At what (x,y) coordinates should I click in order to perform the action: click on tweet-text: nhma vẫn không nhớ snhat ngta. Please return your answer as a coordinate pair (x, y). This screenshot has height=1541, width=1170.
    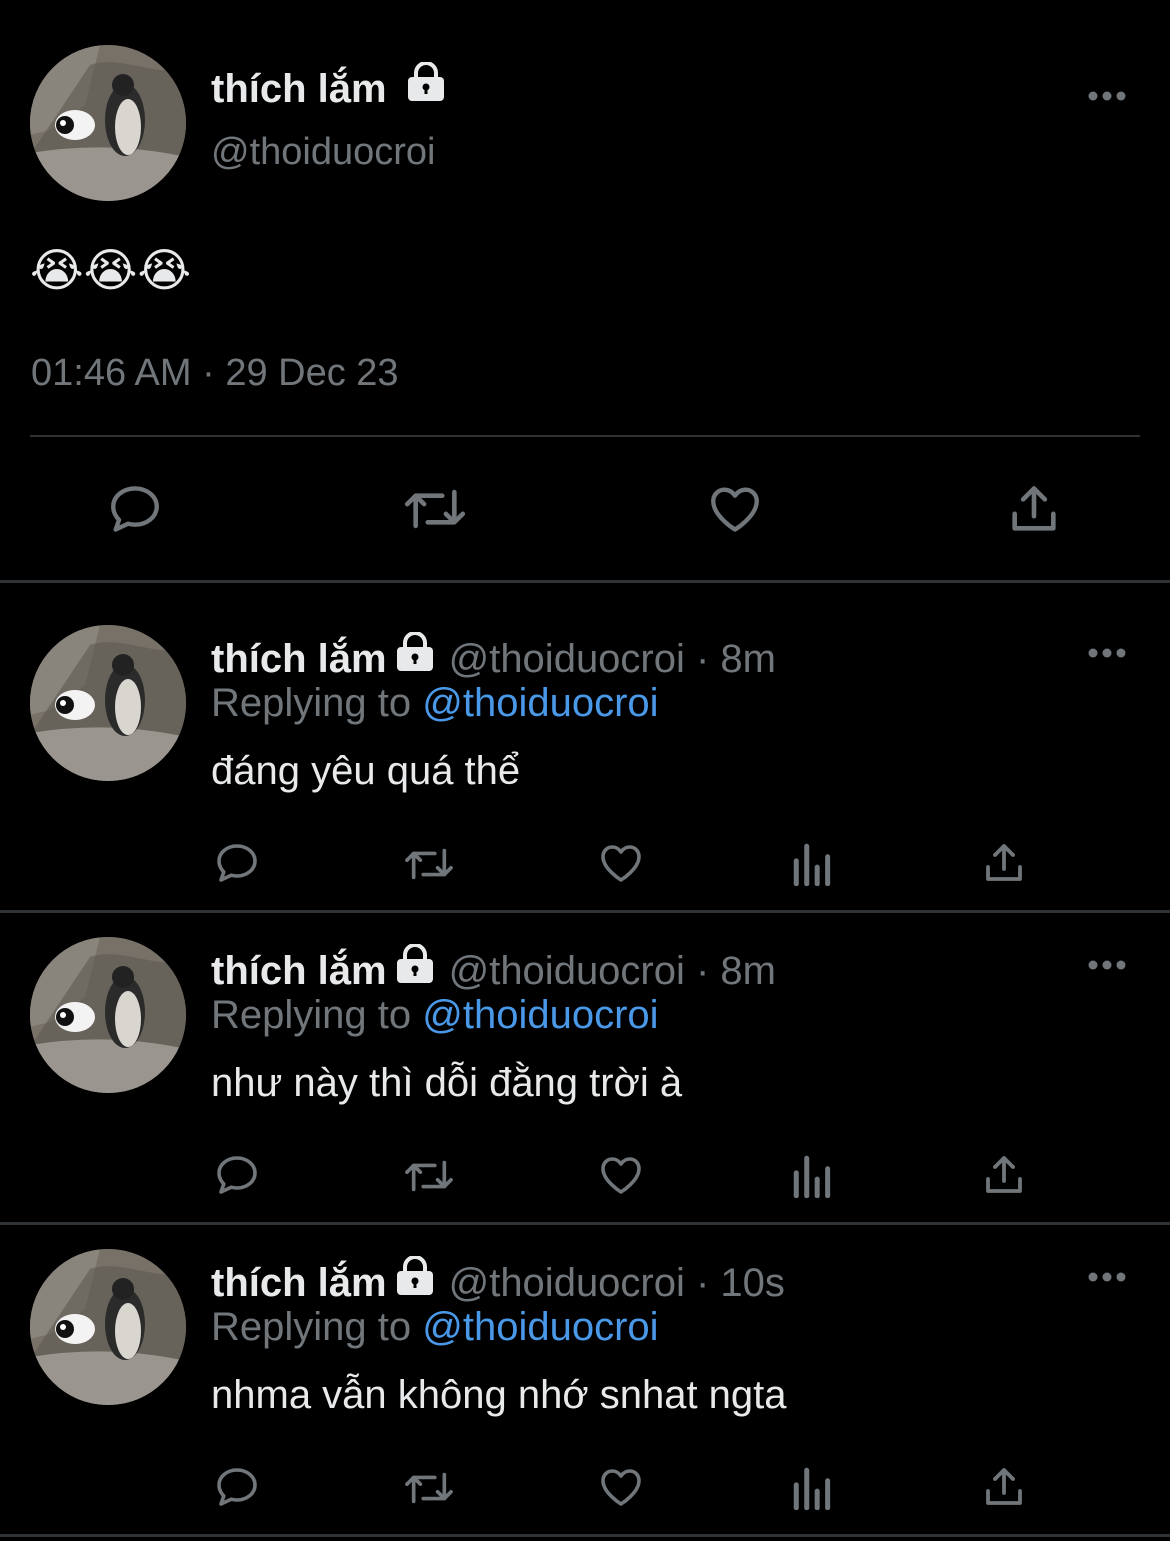
    Looking at the image, I should click on (499, 1395).